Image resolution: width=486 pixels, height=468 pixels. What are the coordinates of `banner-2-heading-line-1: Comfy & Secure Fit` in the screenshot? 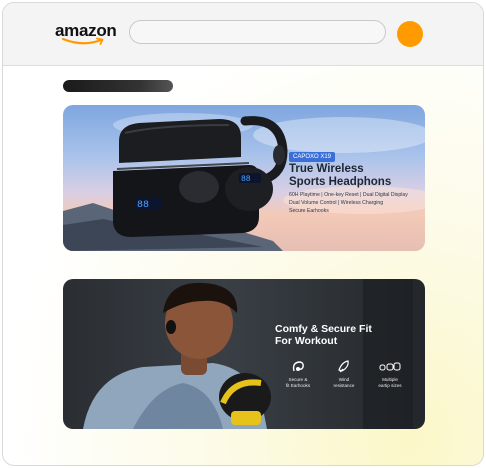 It's located at (323, 329).